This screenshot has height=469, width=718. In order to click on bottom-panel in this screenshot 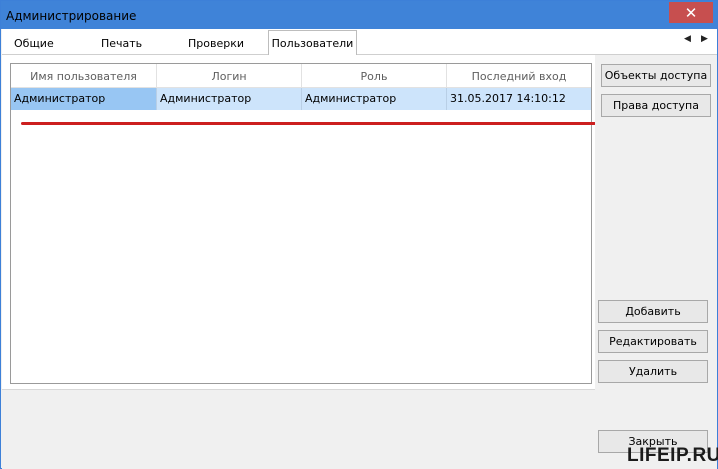, I will do `click(298, 429)`.